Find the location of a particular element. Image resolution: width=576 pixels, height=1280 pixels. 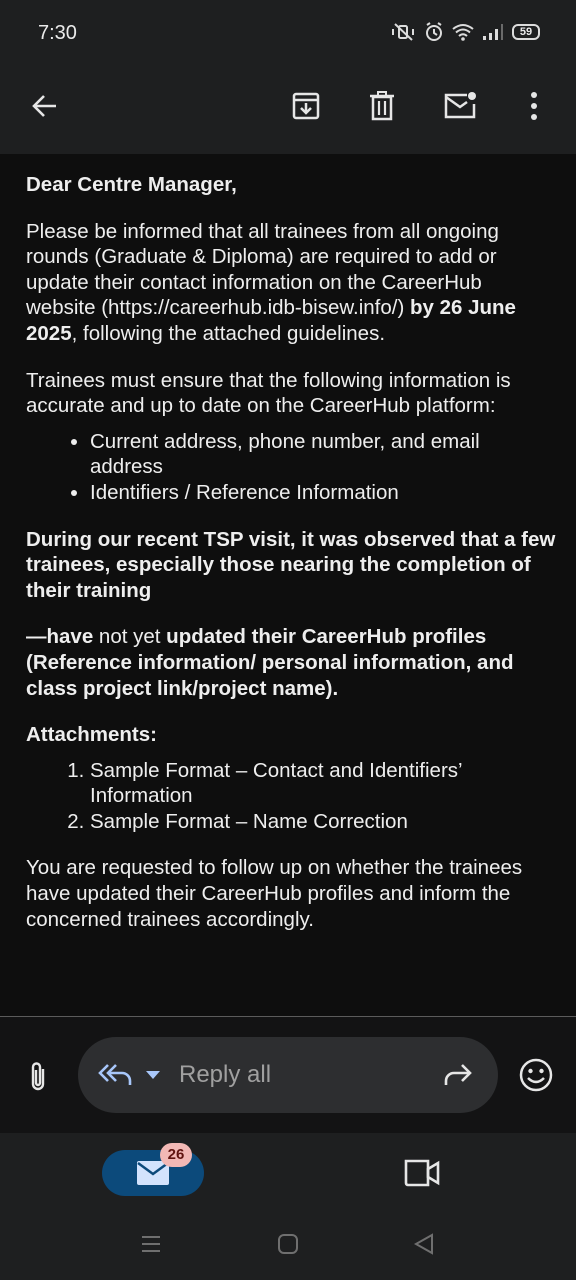

archive-icon is located at coordinates (306, 106).